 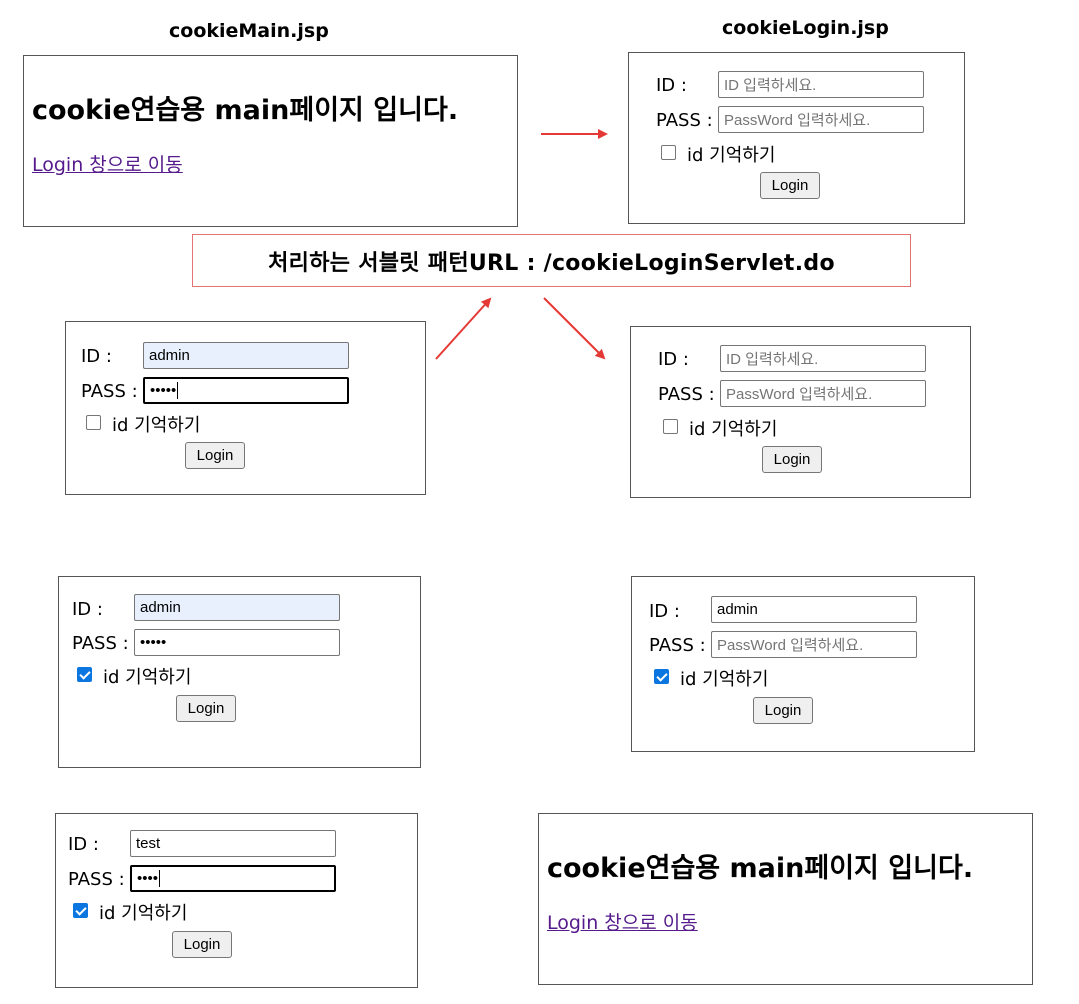 I want to click on arrow-form-to-servlet, so click(x=463, y=328).